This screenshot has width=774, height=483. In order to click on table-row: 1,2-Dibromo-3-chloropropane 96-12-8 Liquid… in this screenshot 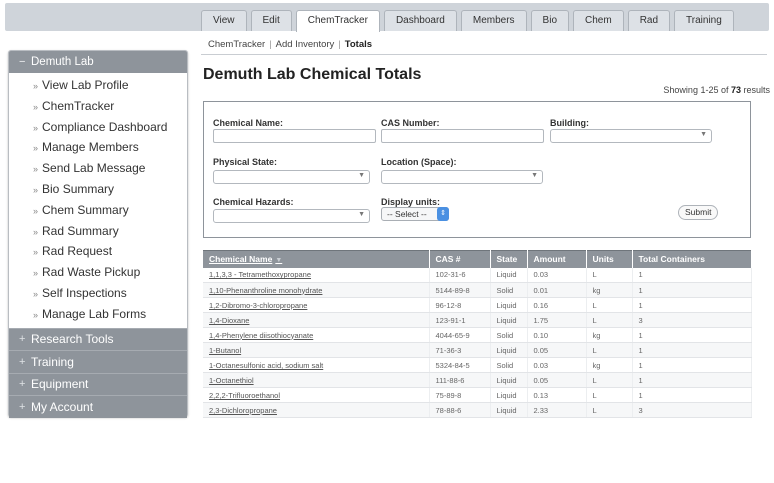, I will do `click(477, 305)`.